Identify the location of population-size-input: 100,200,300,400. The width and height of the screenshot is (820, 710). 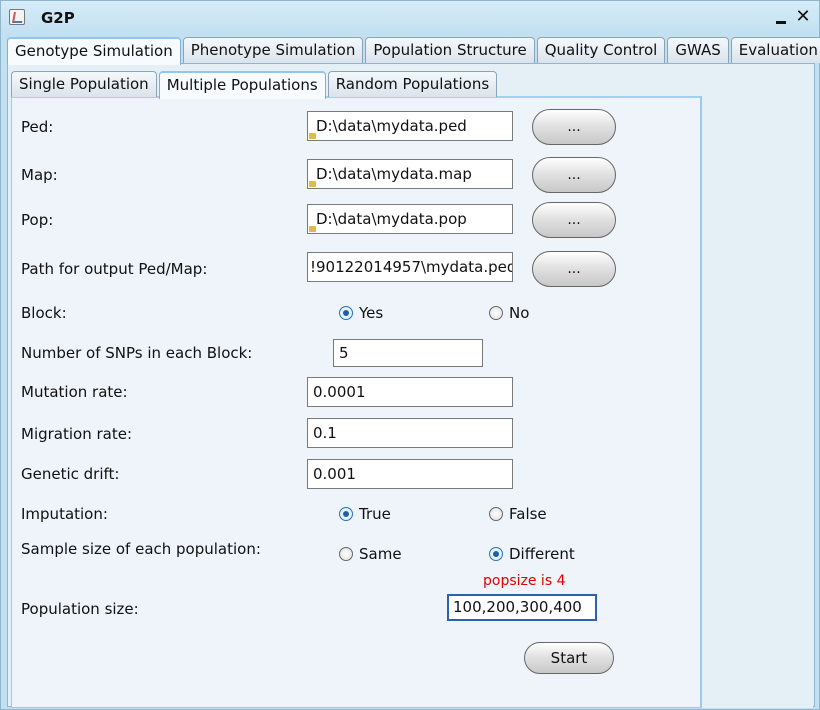
(522, 607).